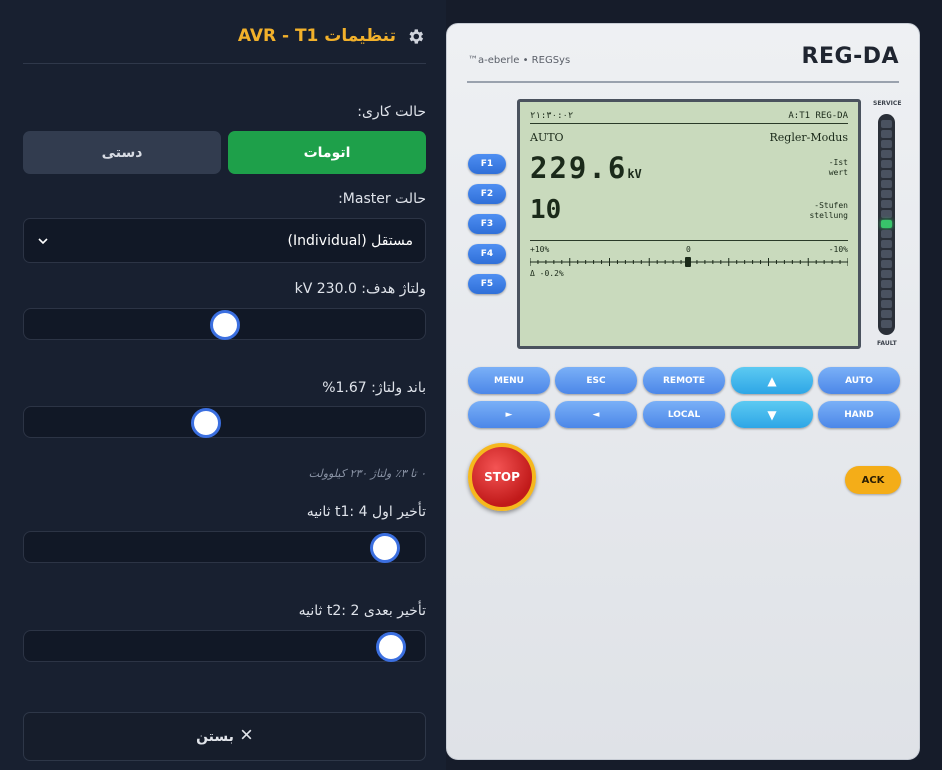  What do you see at coordinates (838, 162) in the screenshot?
I see `lcd-ist-line1: -Ist` at bounding box center [838, 162].